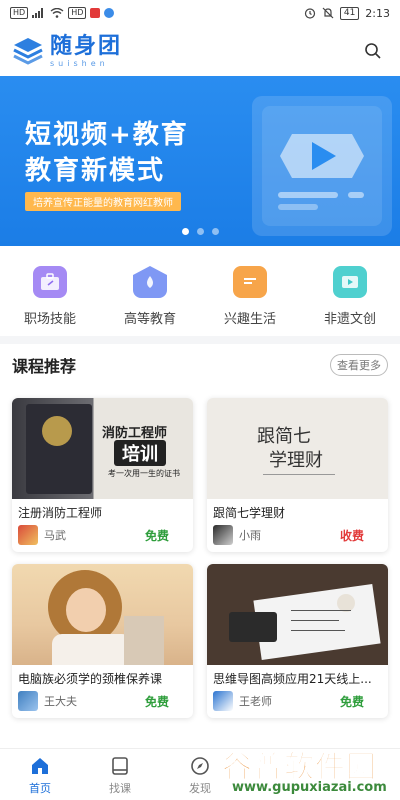  I want to click on course-title: 注册消防工程师, so click(60, 513).